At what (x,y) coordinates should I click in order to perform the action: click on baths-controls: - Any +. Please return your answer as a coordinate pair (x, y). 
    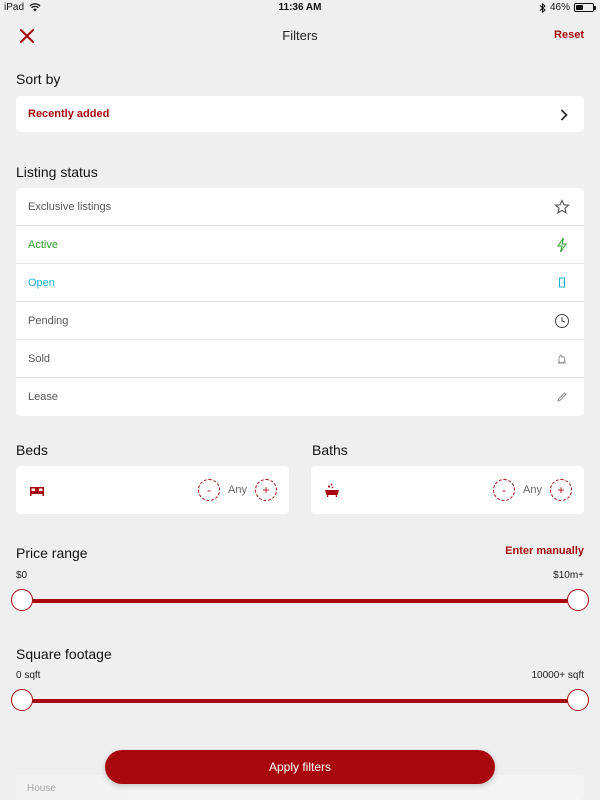
    Looking at the image, I should click on (532, 490).